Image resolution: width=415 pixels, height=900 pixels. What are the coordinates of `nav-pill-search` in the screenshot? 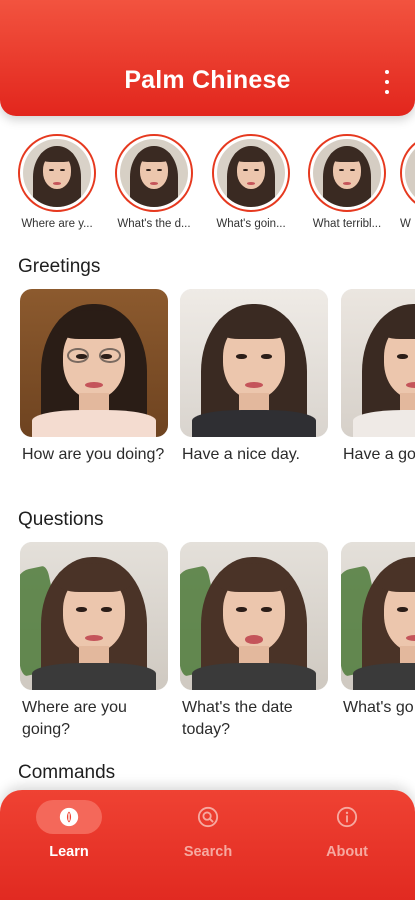 It's located at (208, 817).